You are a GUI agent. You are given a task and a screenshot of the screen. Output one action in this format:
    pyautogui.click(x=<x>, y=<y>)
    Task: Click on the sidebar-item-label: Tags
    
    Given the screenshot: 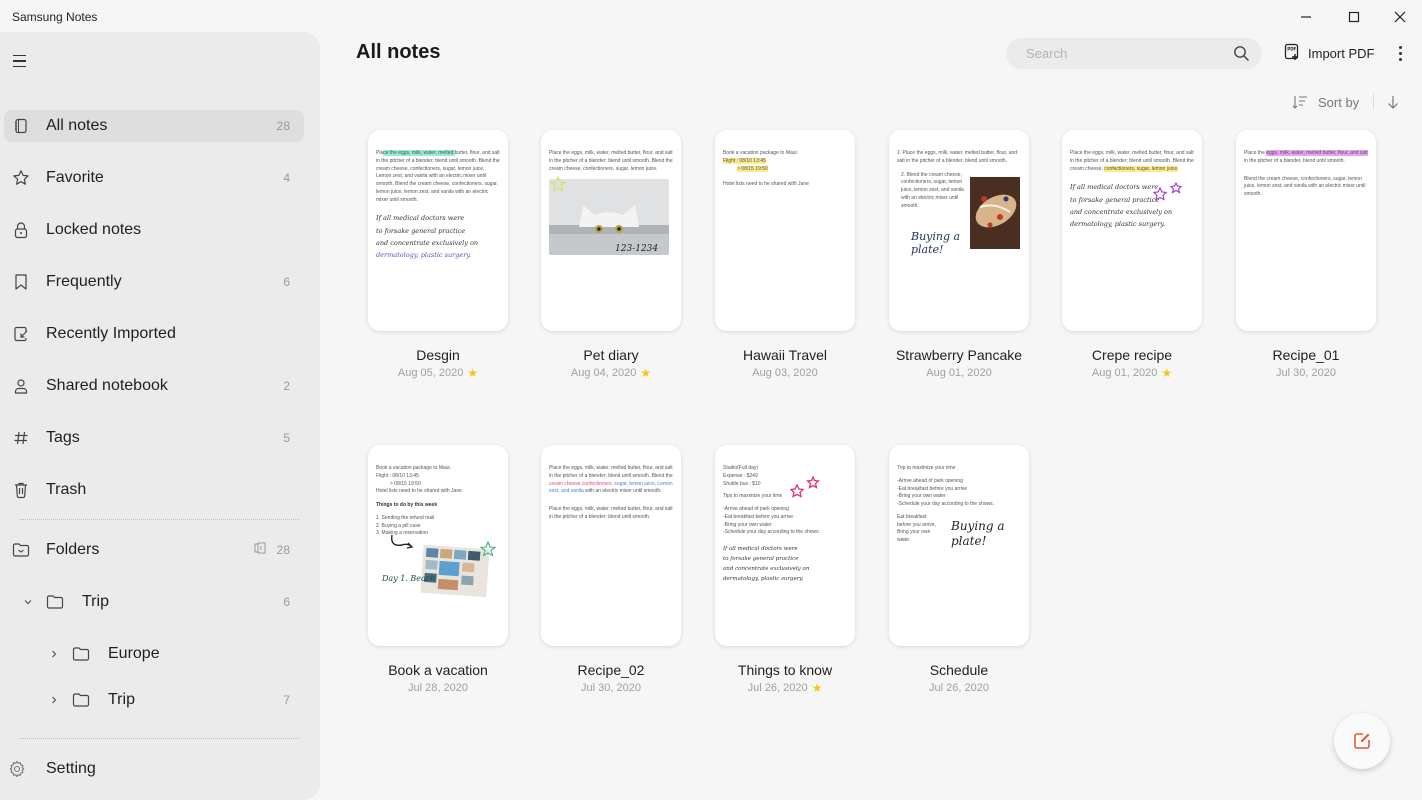 What is the action you would take?
    pyautogui.click(x=63, y=437)
    